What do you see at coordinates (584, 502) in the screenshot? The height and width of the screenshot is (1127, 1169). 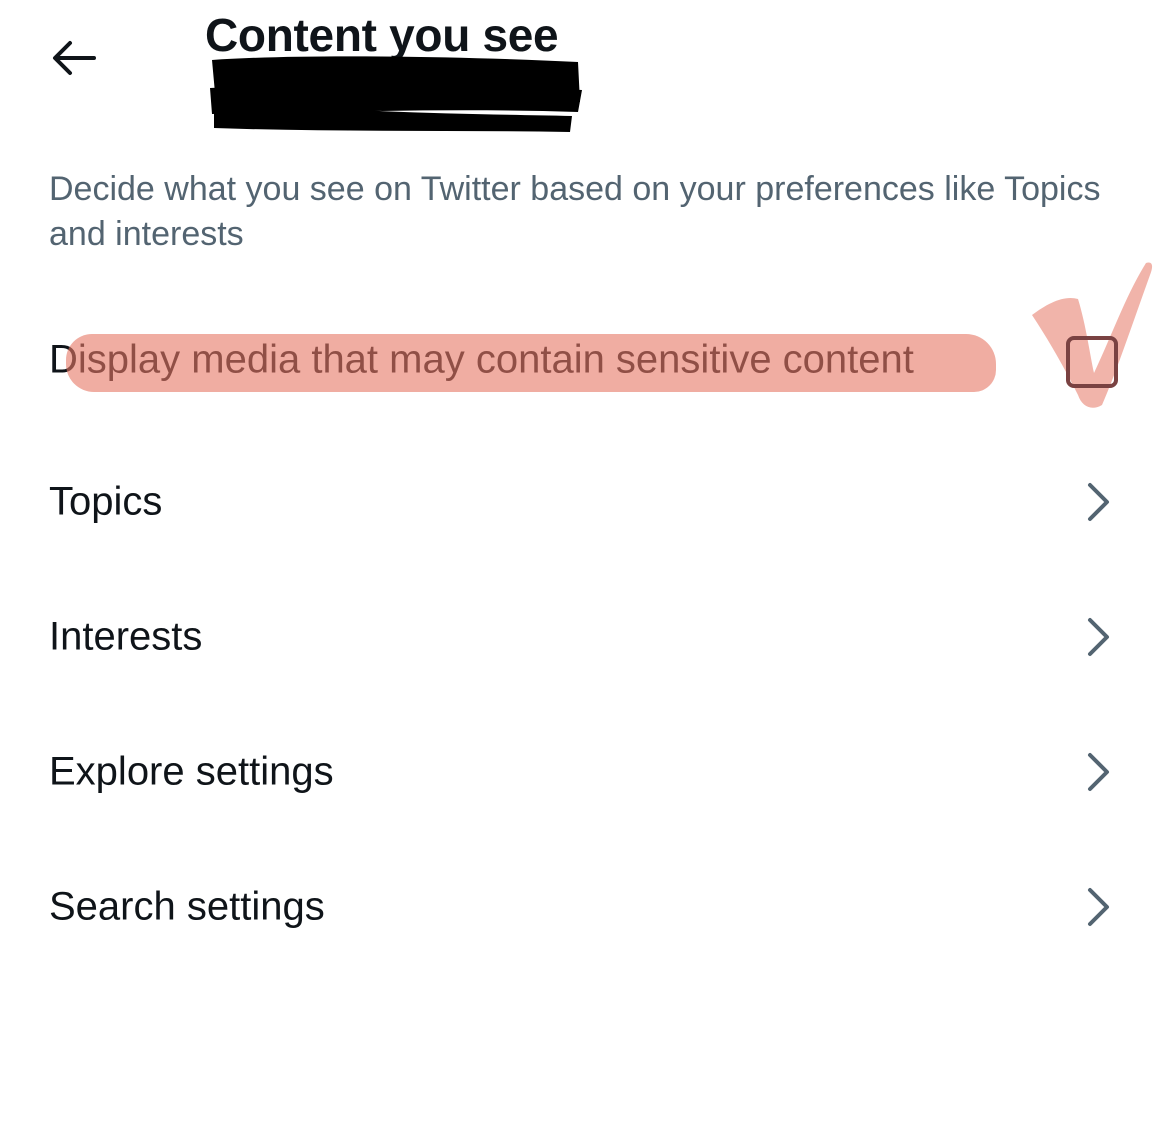 I see `topics-setting: Topics` at bounding box center [584, 502].